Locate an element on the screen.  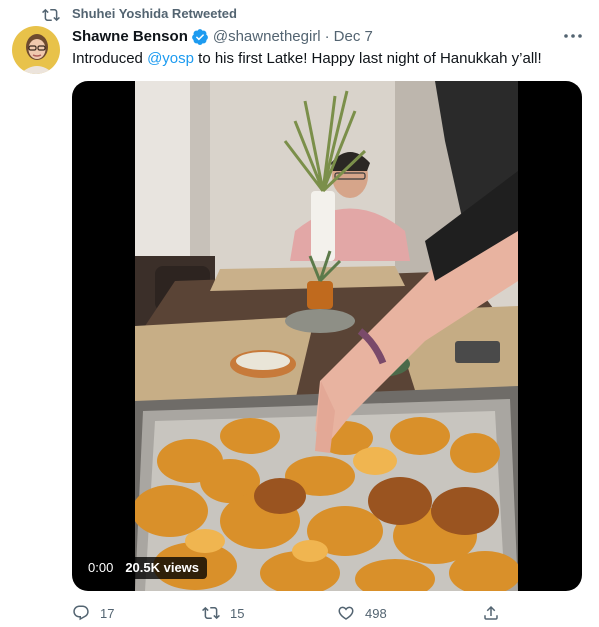
retweet-action-icon is located at coordinates (211, 613).